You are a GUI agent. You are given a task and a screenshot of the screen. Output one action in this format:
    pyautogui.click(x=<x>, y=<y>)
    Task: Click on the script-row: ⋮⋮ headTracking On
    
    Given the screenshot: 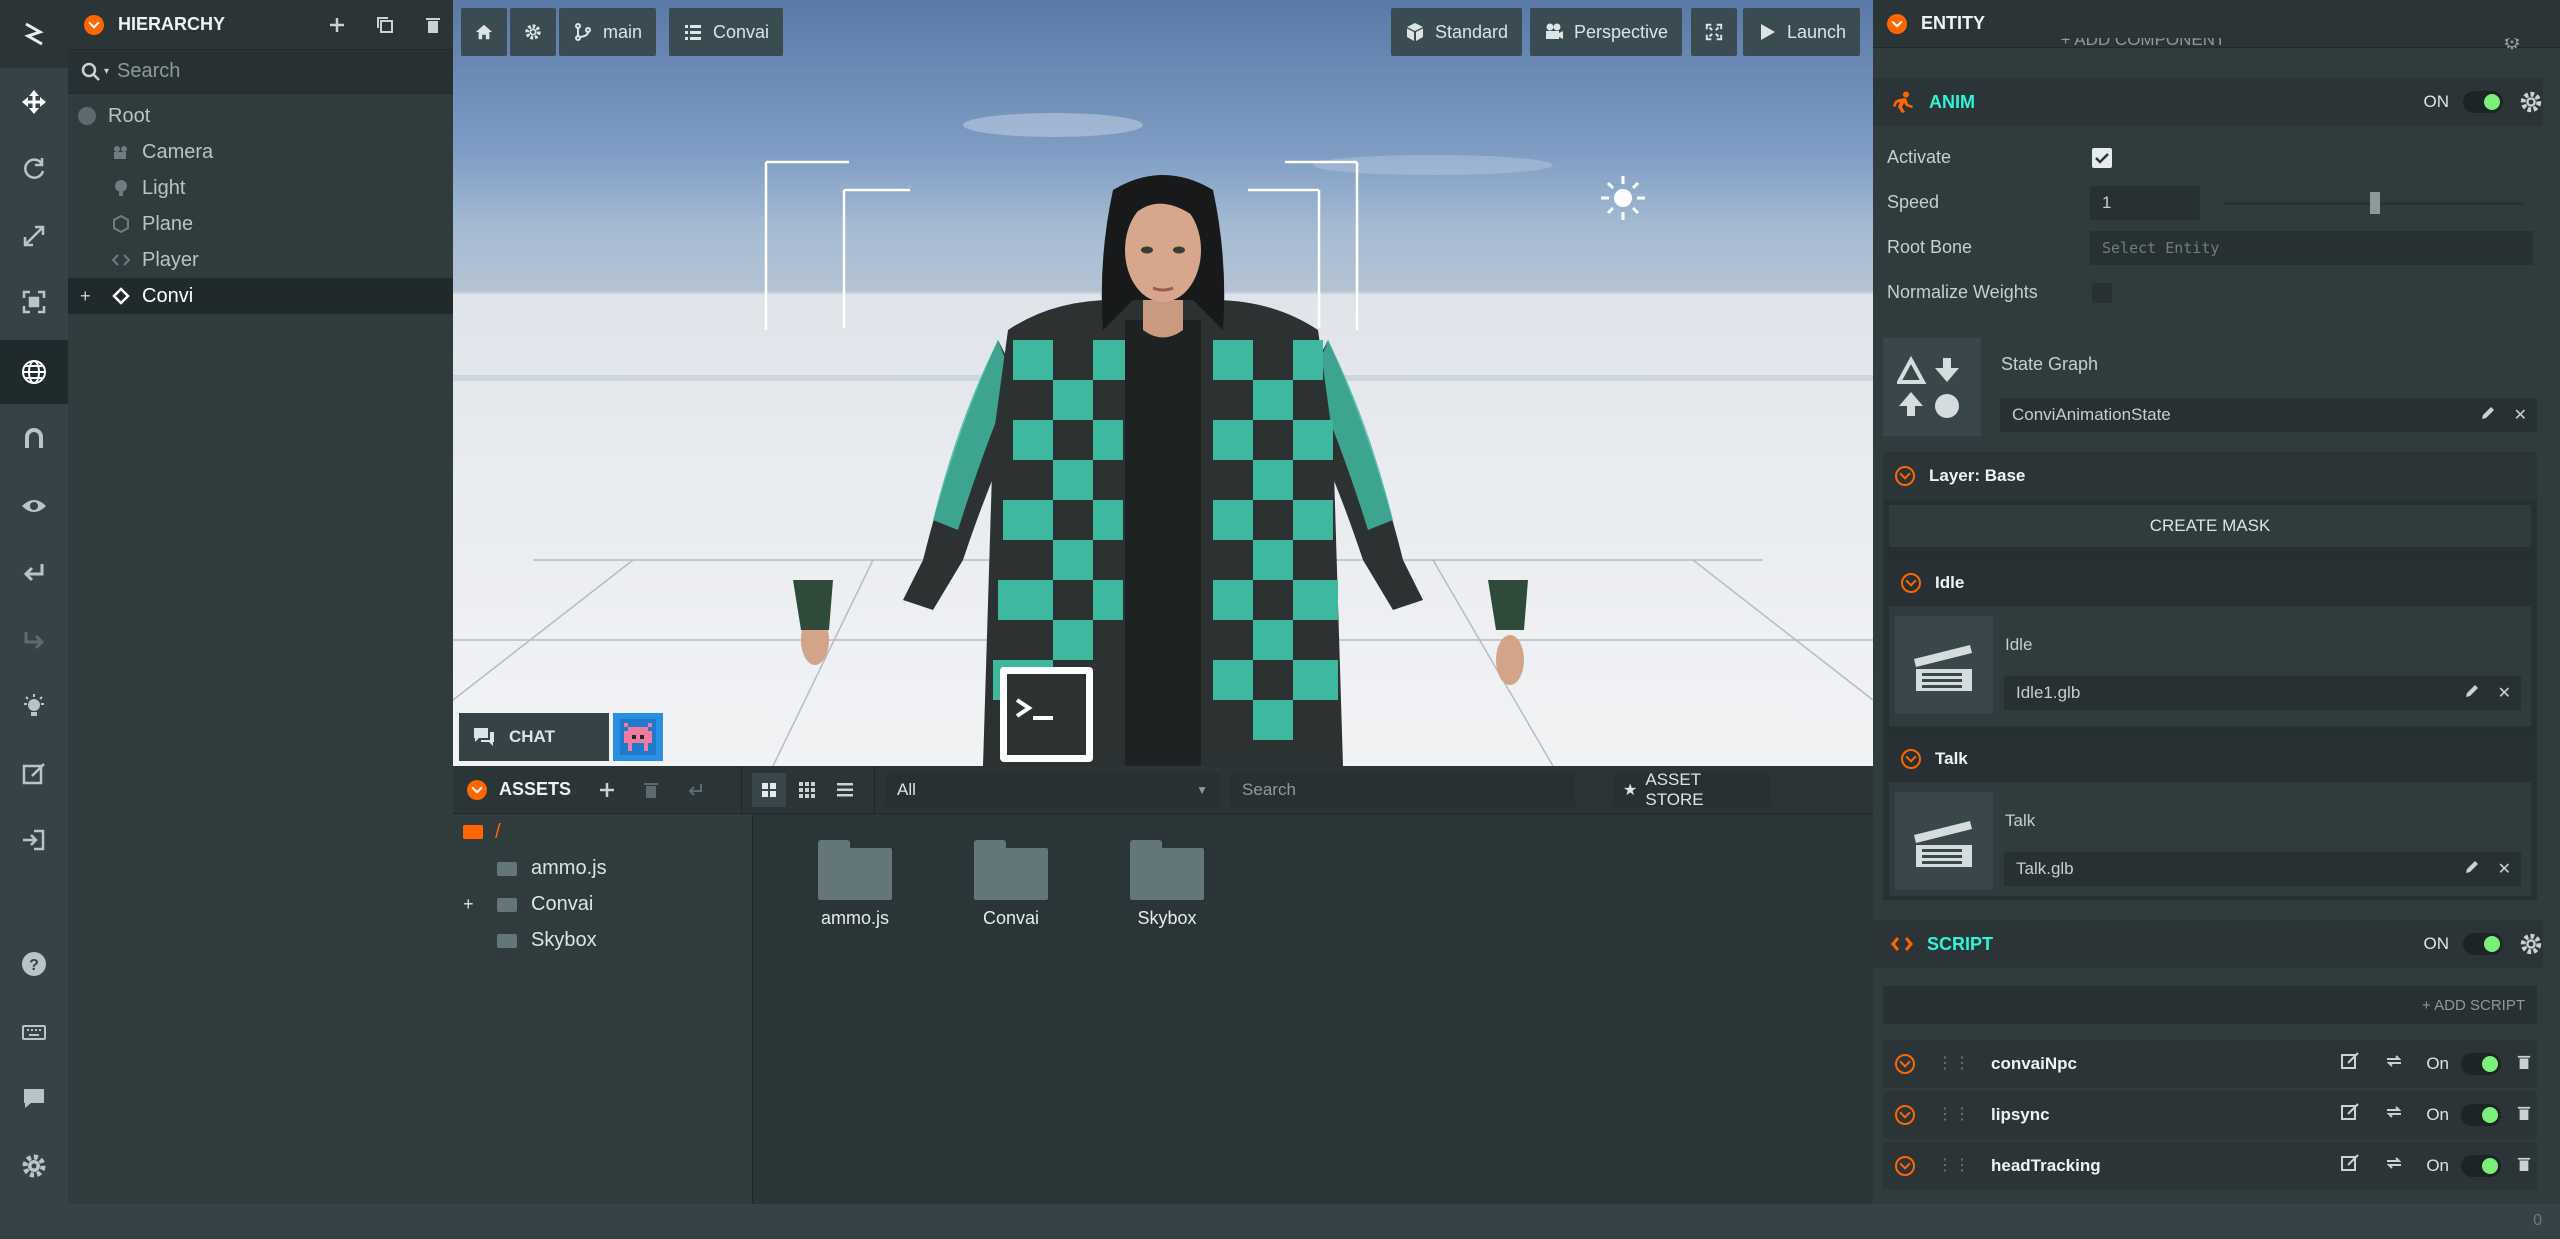 What is the action you would take?
    pyautogui.click(x=2210, y=1166)
    